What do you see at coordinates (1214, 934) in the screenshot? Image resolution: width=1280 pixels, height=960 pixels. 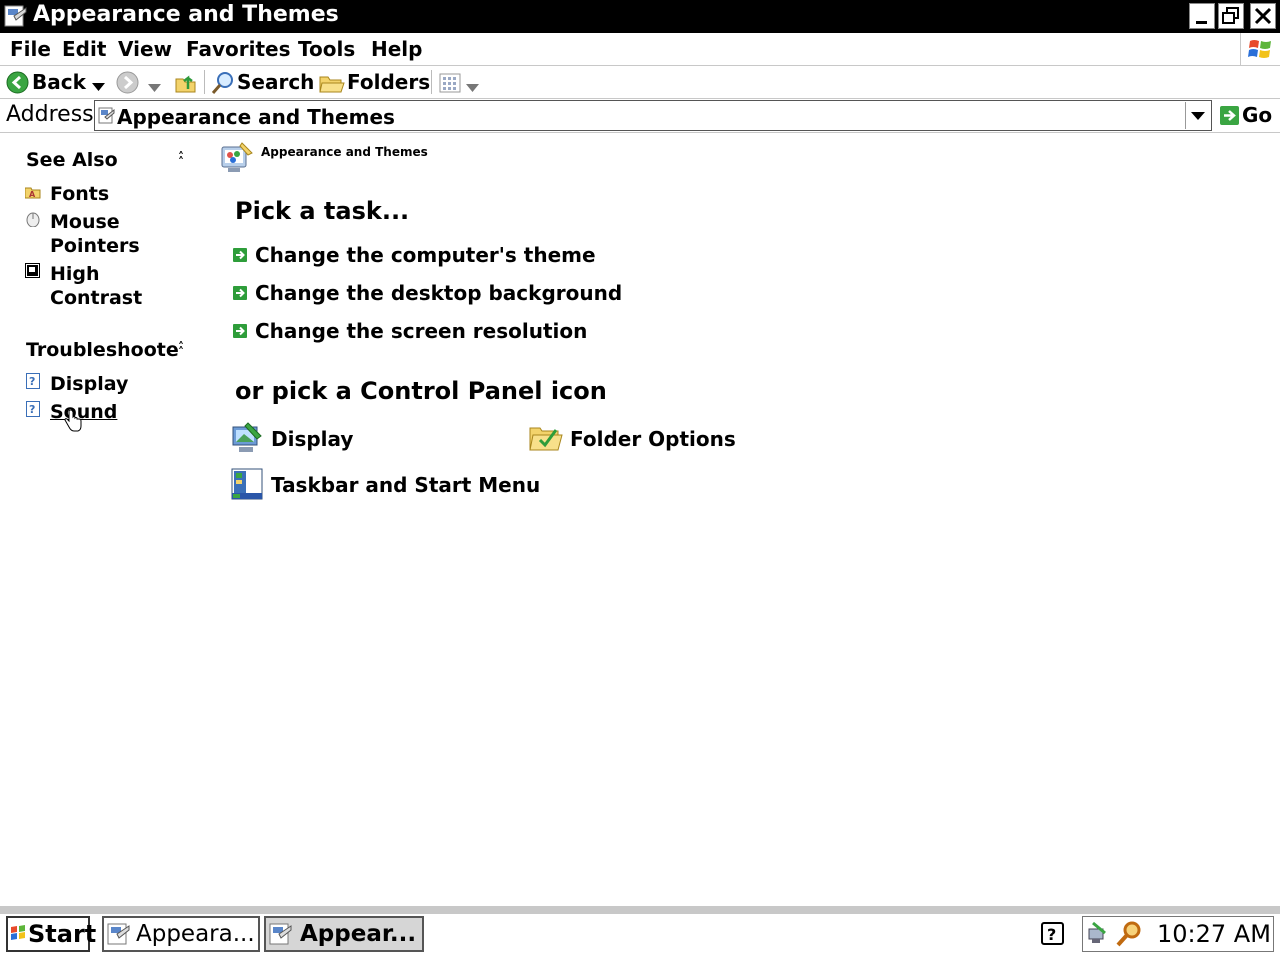 I see `clock: 10:27 AM` at bounding box center [1214, 934].